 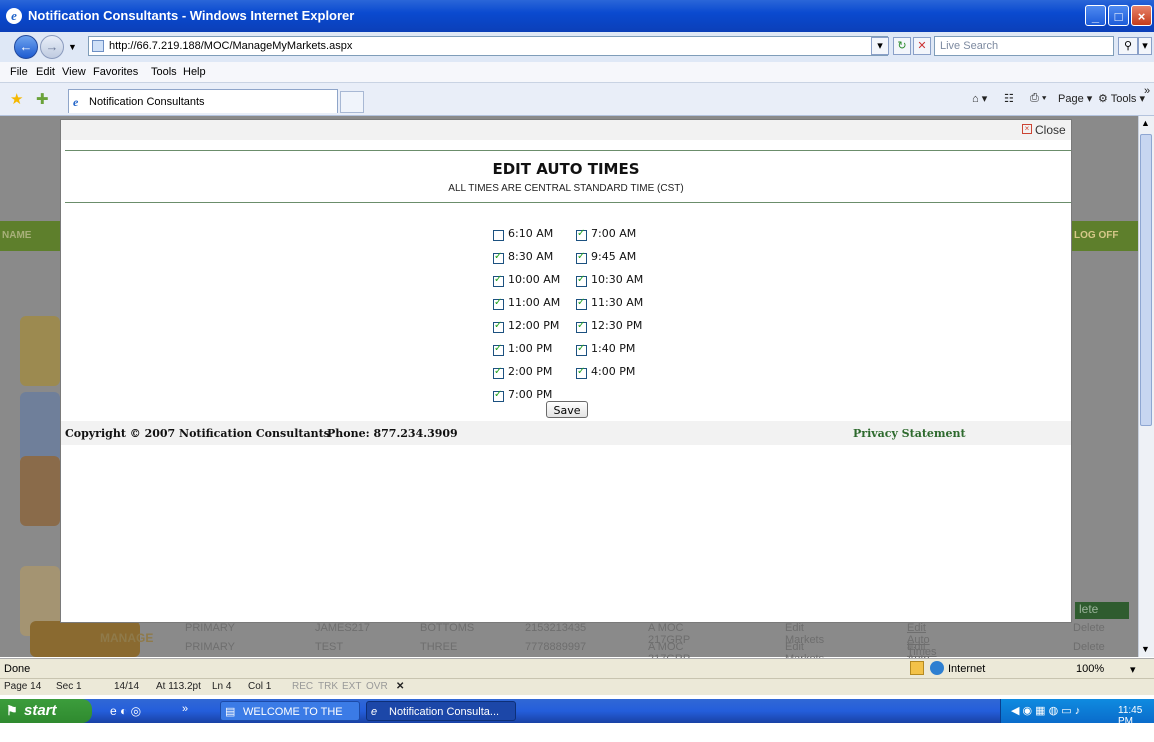 I want to click on word-mode-rec: REC, so click(x=302, y=686).